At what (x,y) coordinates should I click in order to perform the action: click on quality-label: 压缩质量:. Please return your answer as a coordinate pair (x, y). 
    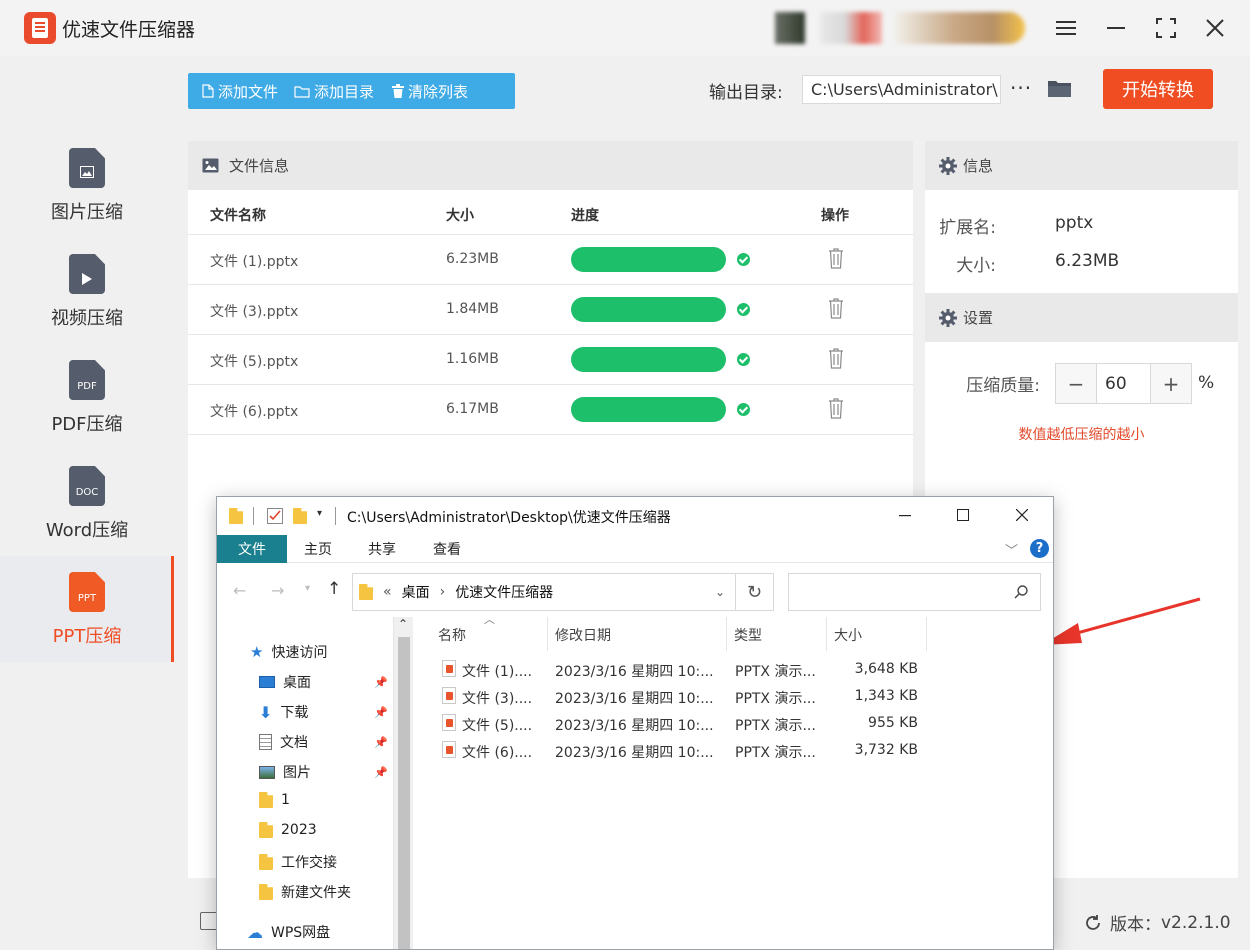
    Looking at the image, I should click on (1003, 386).